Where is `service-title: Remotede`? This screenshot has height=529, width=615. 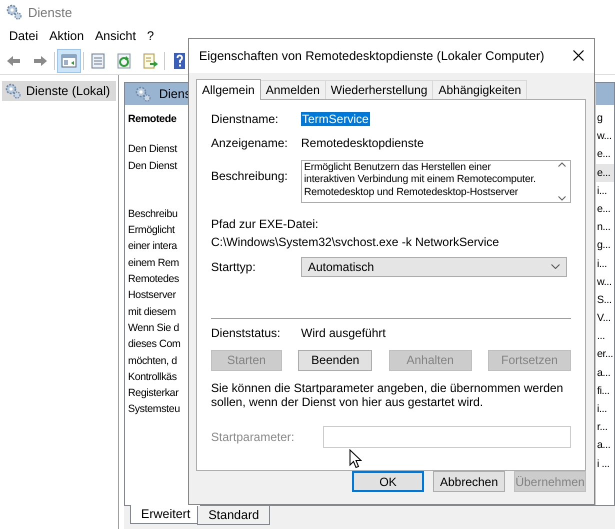
service-title: Remotede is located at coordinates (152, 119).